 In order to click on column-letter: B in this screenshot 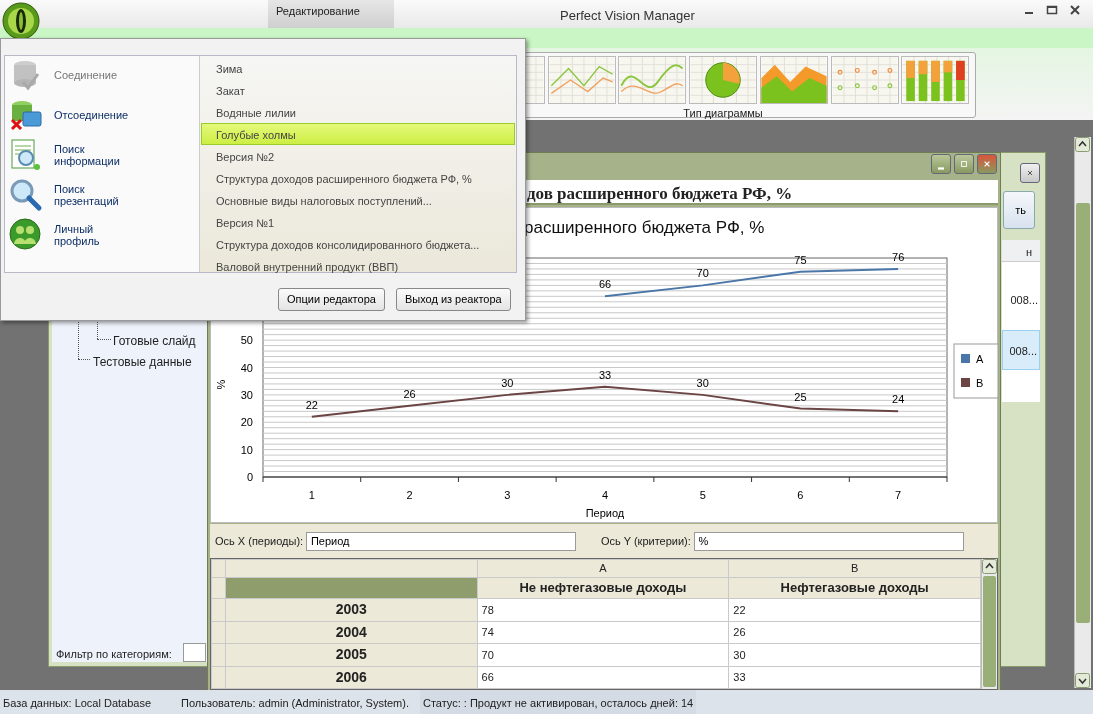, I will do `click(854, 568)`.